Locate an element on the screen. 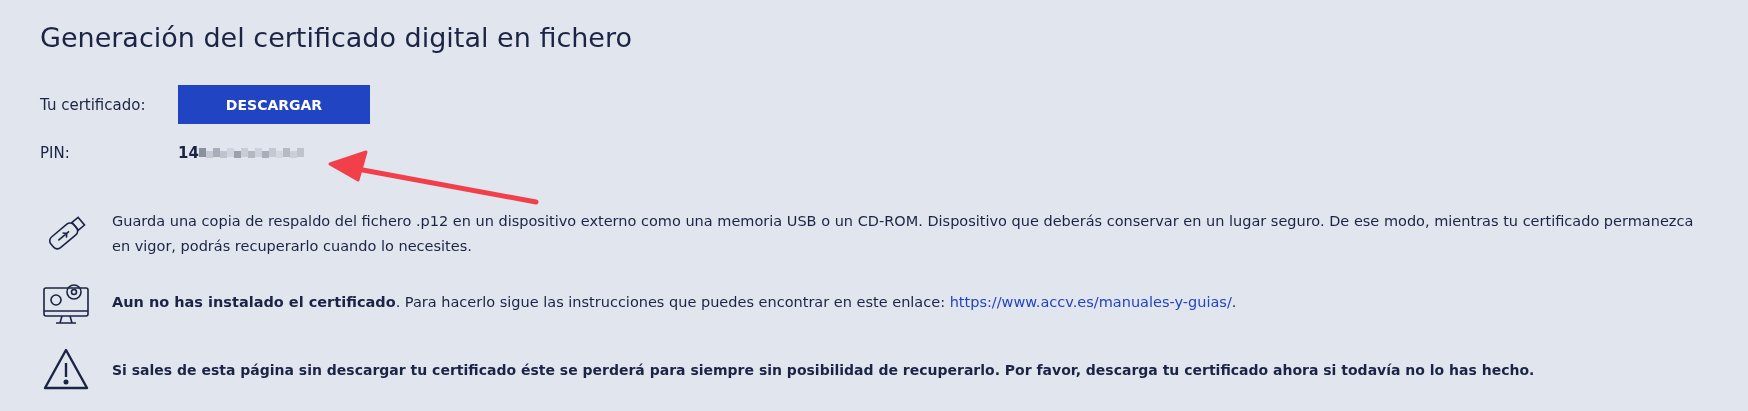 Image resolution: width=1748 pixels, height=411 pixels. pin-value: 14 is located at coordinates (188, 153).